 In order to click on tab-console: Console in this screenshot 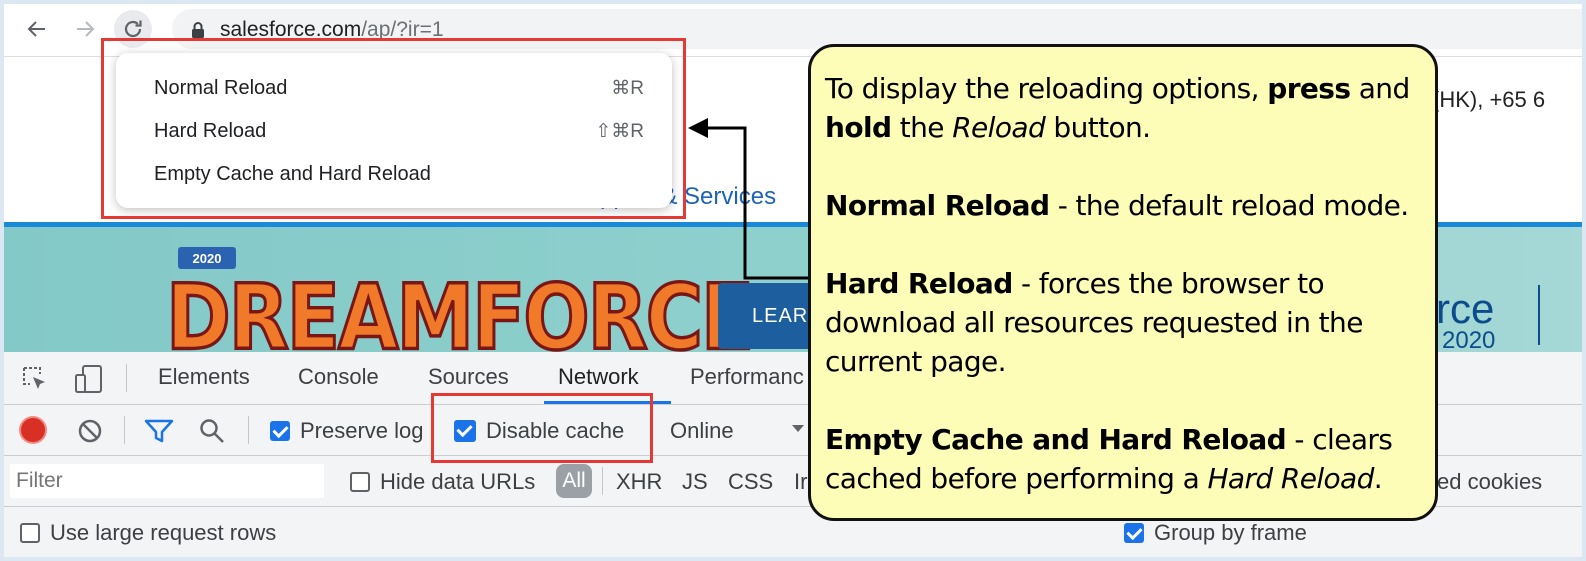, I will do `click(338, 377)`.